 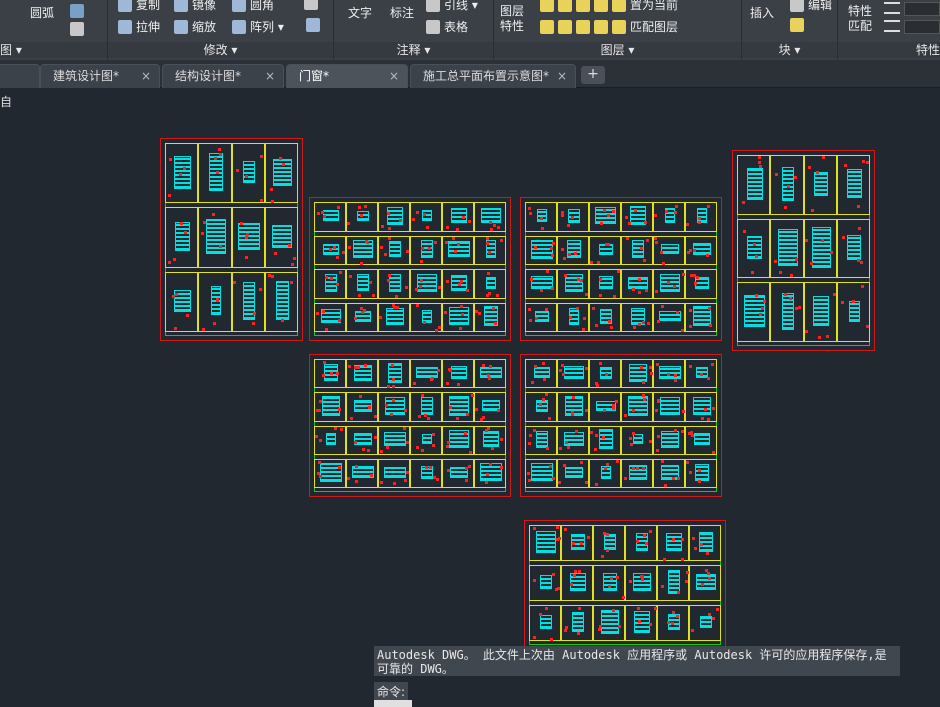 I want to click on match-properties-button: 特性匹配, so click(x=862, y=19).